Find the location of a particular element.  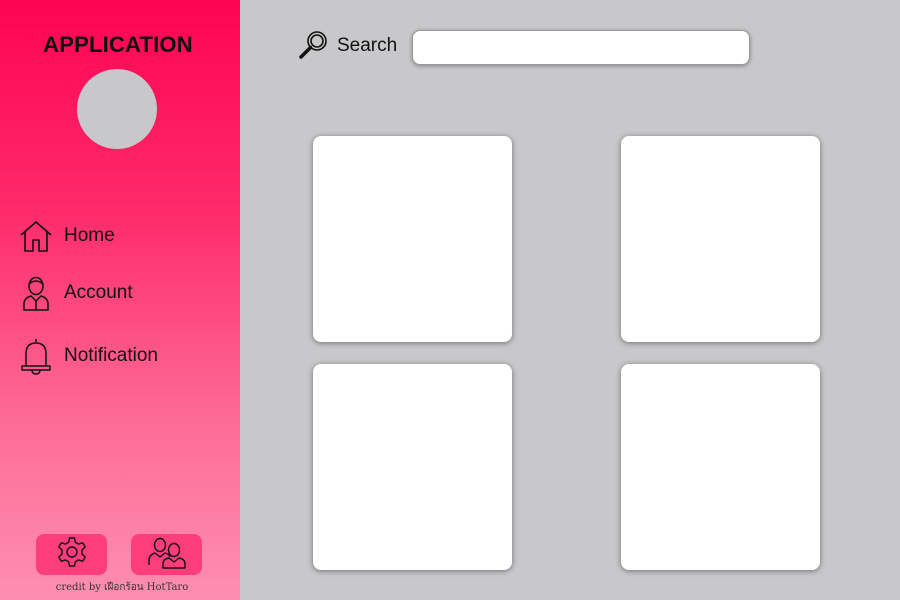

credit-text: credit by เฝือกร้อน HotTaro is located at coordinates (122, 587).